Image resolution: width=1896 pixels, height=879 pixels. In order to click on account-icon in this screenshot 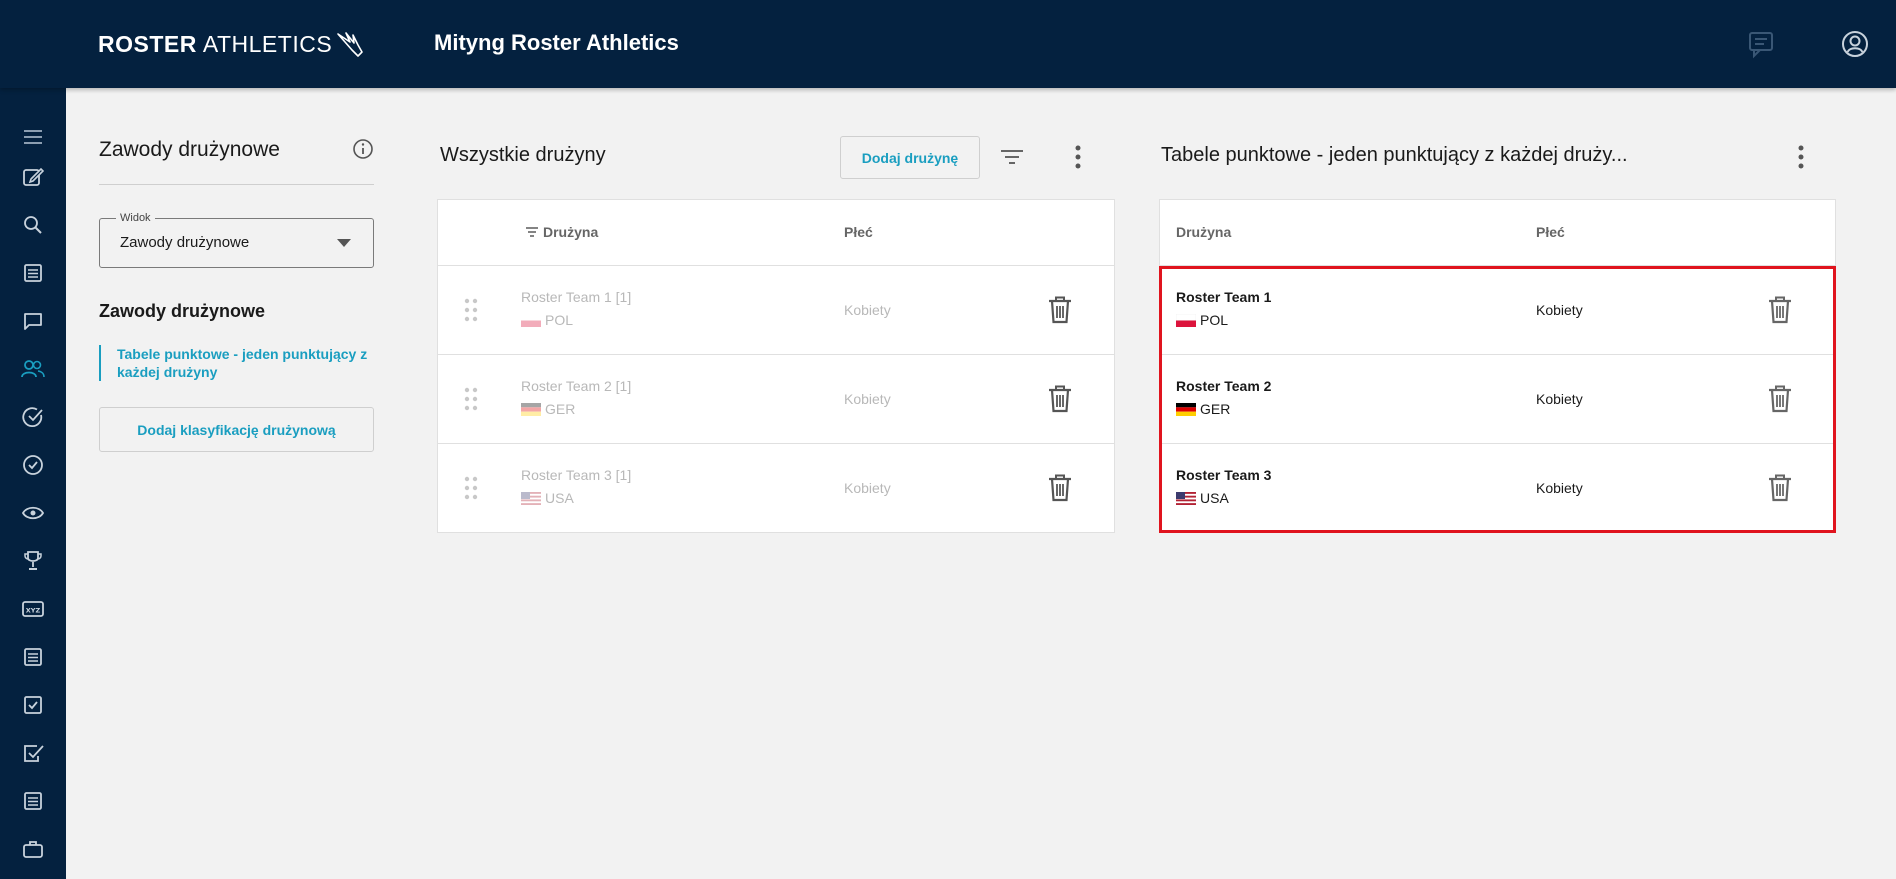, I will do `click(1855, 44)`.